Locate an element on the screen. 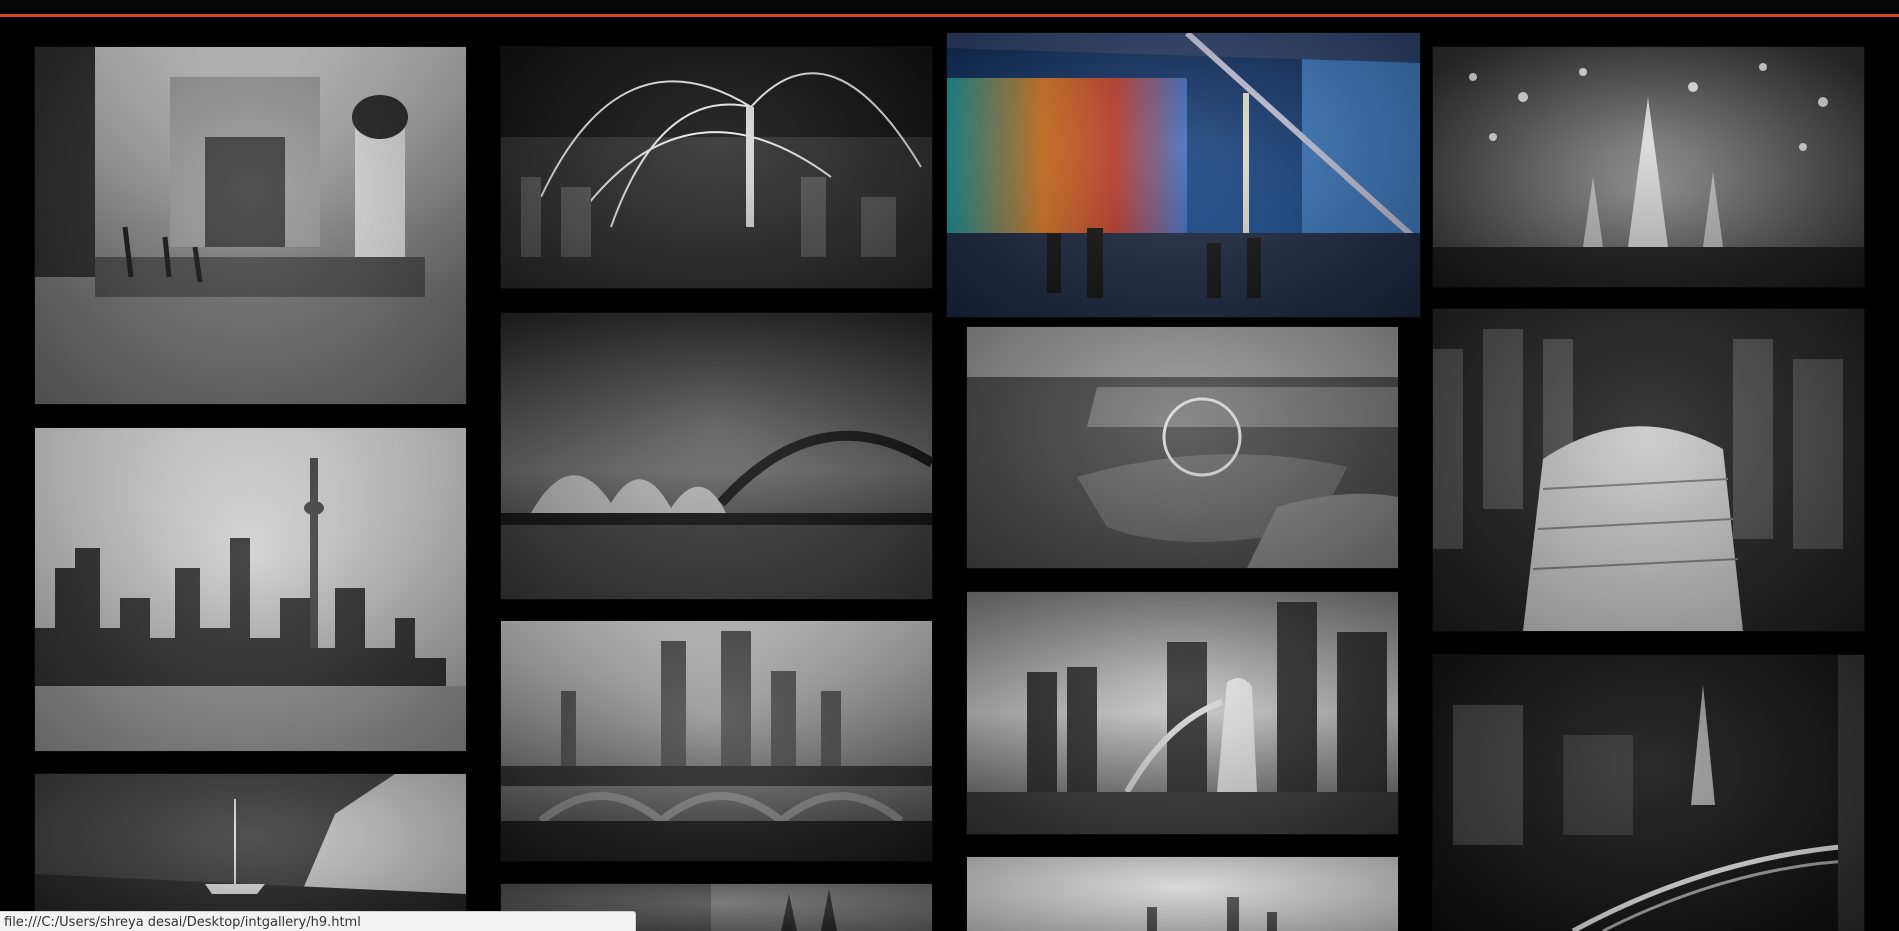 This screenshot has height=931, width=1899. tokyo-network-night is located at coordinates (716, 167).